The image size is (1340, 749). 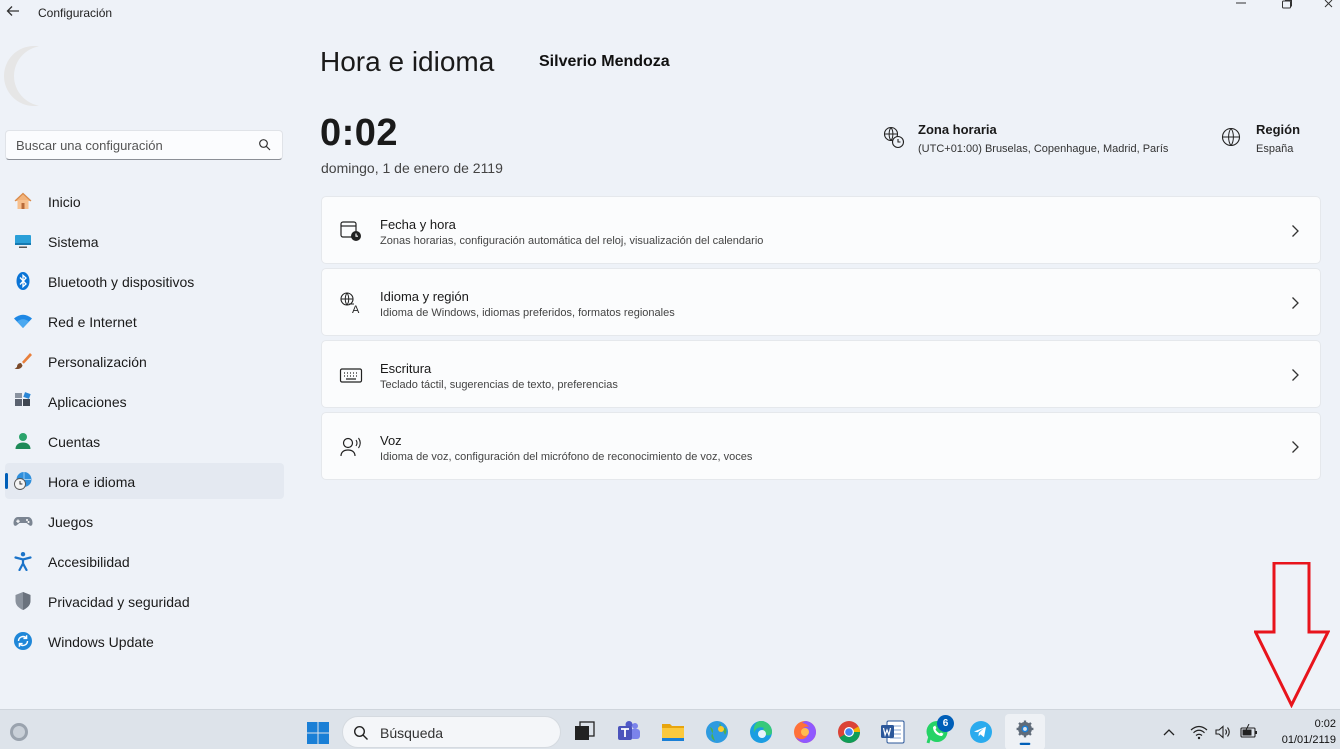 I want to click on speech-icon, so click(x=350, y=447).